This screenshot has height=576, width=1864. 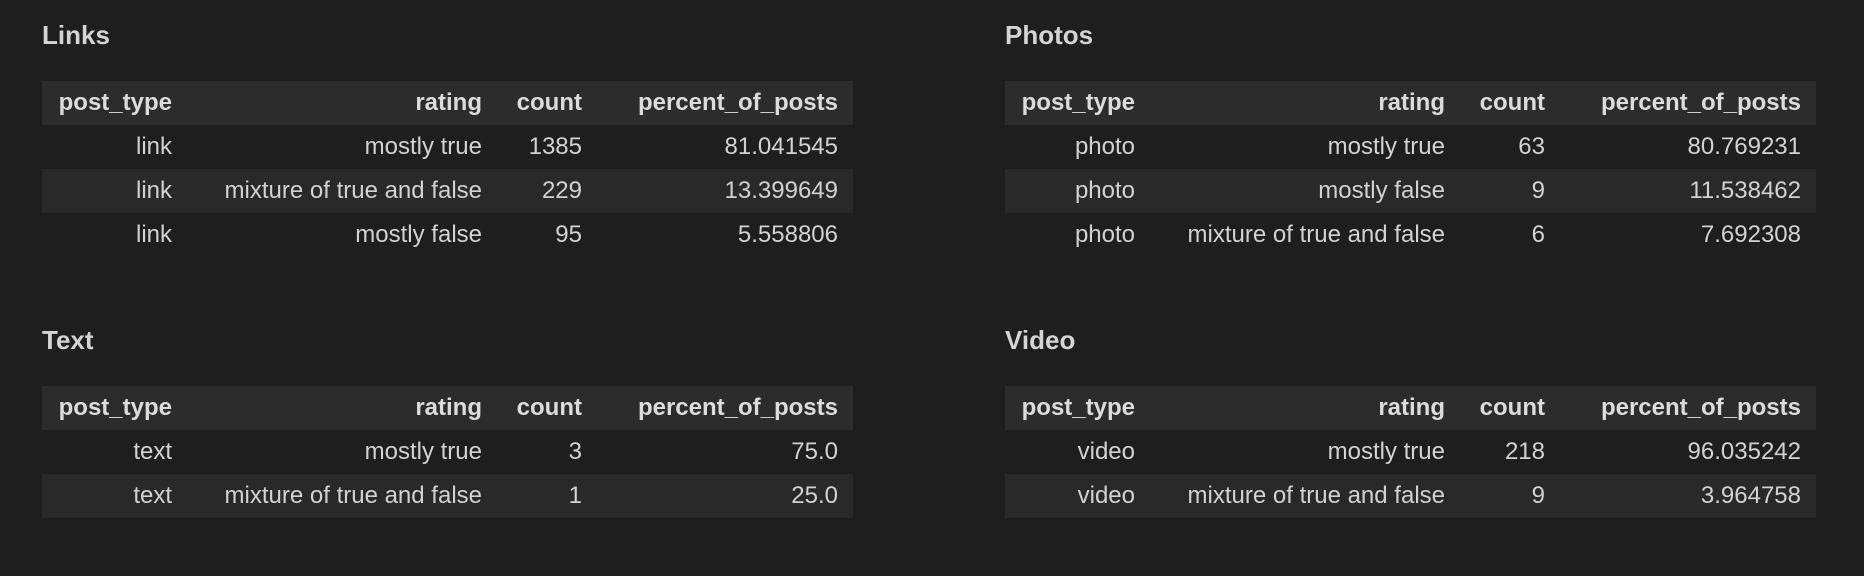 What do you see at coordinates (1750, 234) in the screenshot?
I see `cell-percent-of-posts: 7.692308` at bounding box center [1750, 234].